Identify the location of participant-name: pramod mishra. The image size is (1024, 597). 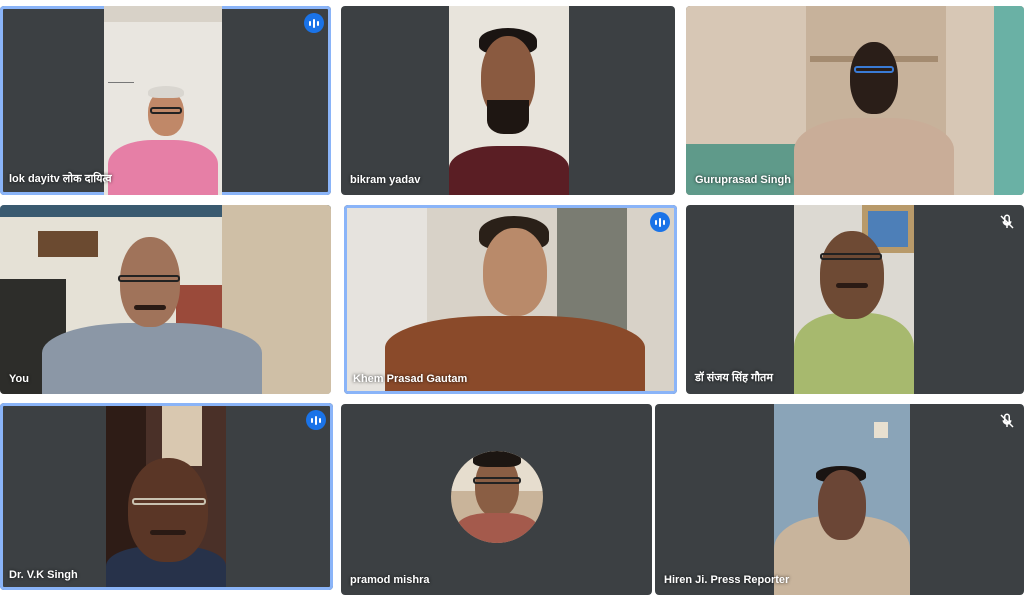
(390, 580).